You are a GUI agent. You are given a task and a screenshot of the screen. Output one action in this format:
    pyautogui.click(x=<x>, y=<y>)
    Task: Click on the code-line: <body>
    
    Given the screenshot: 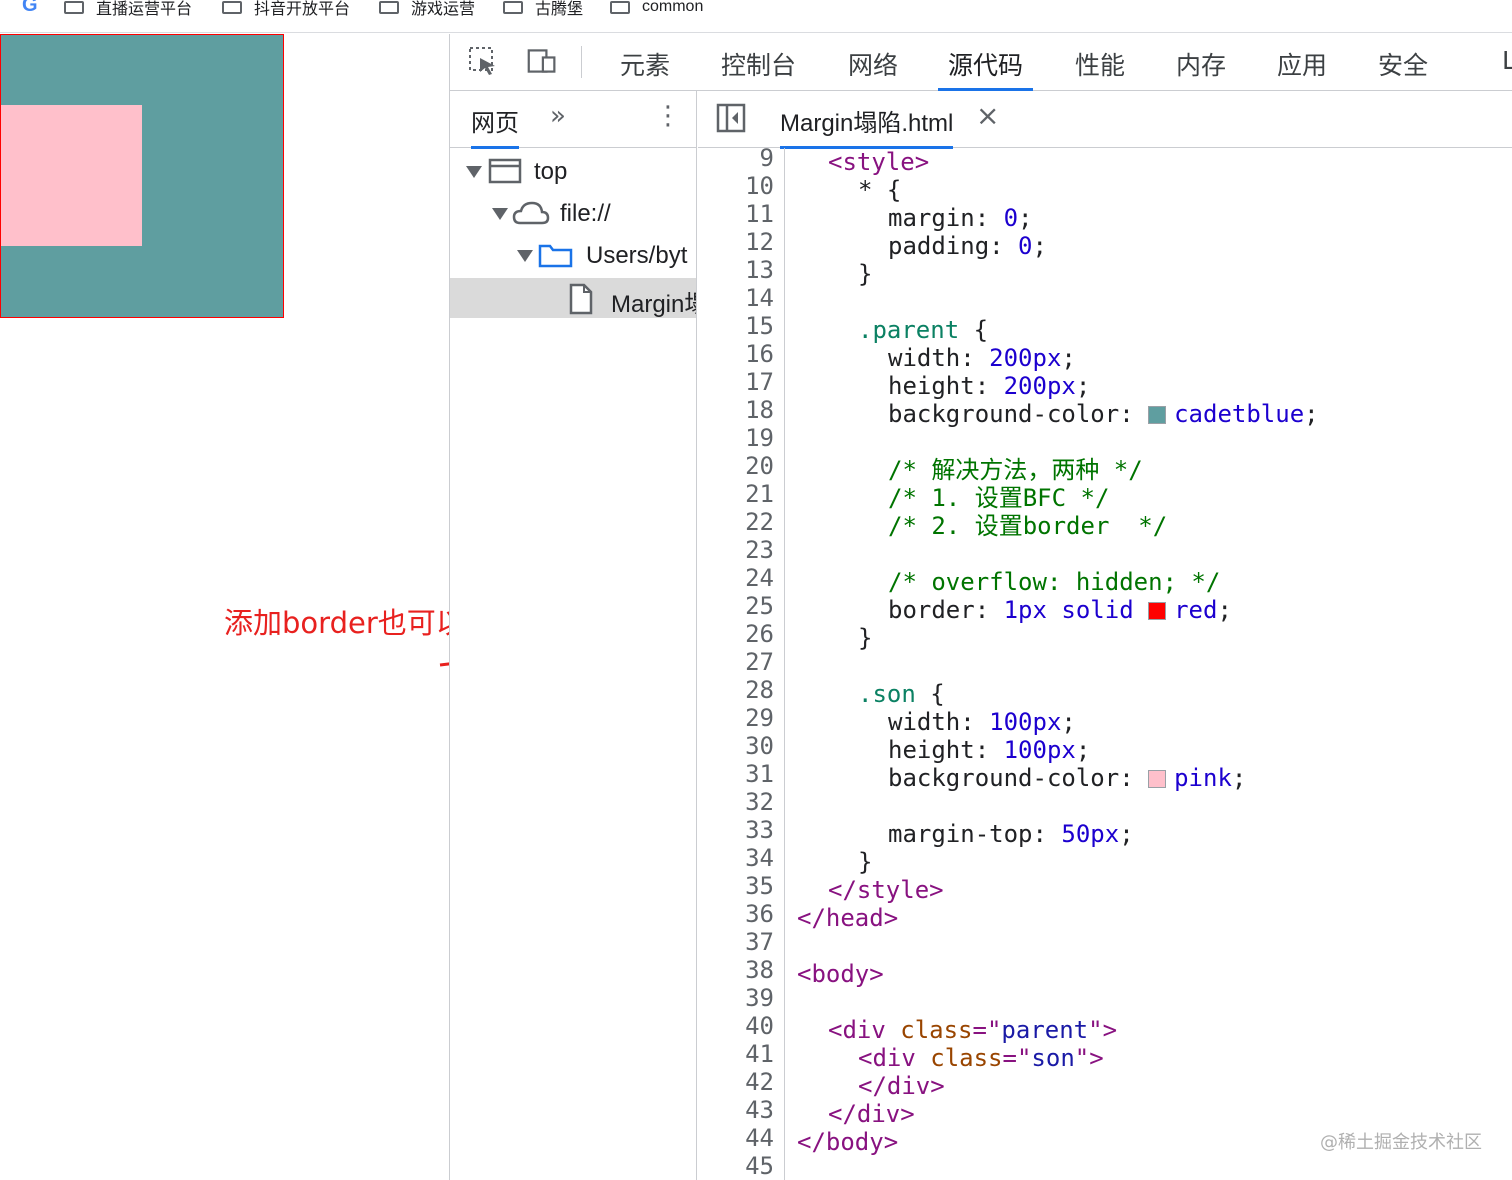 What is the action you would take?
    pyautogui.click(x=840, y=974)
    